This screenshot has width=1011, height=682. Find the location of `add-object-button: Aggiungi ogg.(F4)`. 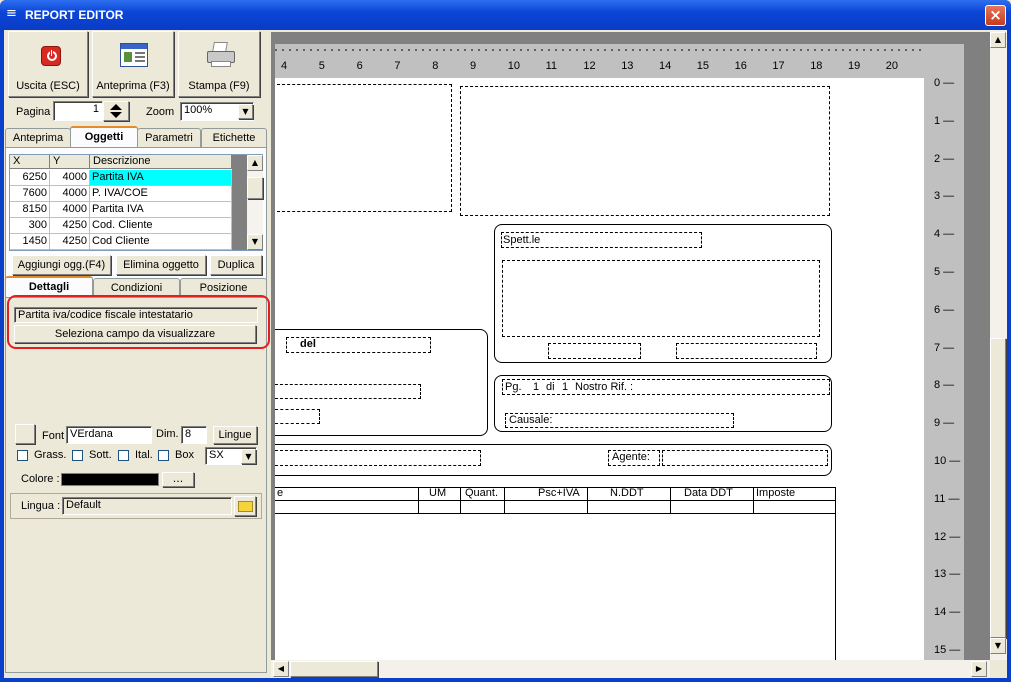

add-object-button: Aggiungi ogg.(F4) is located at coordinates (61, 265).